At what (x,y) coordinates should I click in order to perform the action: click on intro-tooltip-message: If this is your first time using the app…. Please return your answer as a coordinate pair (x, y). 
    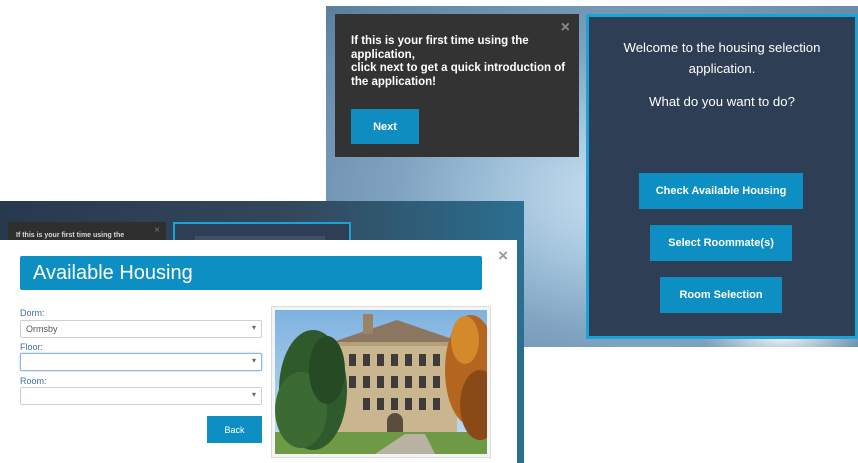
    Looking at the image, I should click on (458, 61).